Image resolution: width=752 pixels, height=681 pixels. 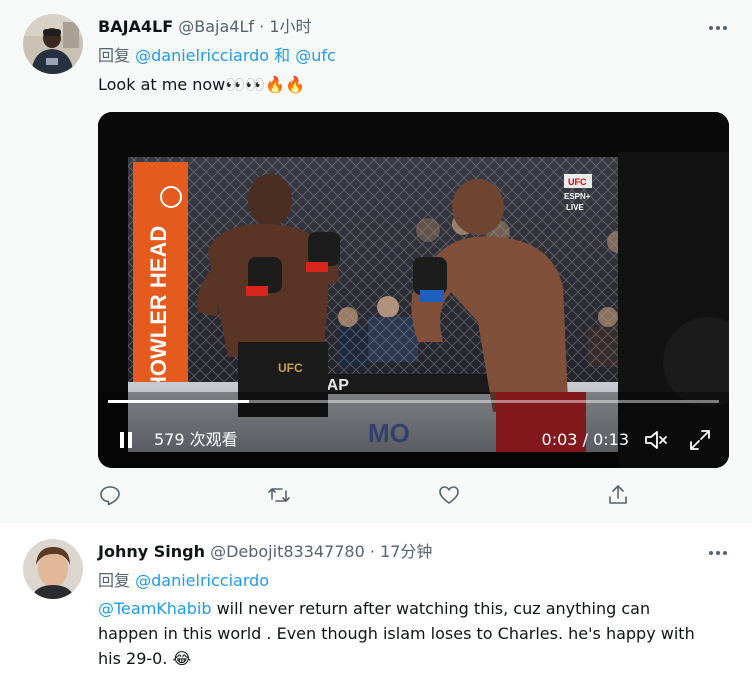 I want to click on tweet-text: Look at me now👀👀🔥🔥, so click(x=201, y=84).